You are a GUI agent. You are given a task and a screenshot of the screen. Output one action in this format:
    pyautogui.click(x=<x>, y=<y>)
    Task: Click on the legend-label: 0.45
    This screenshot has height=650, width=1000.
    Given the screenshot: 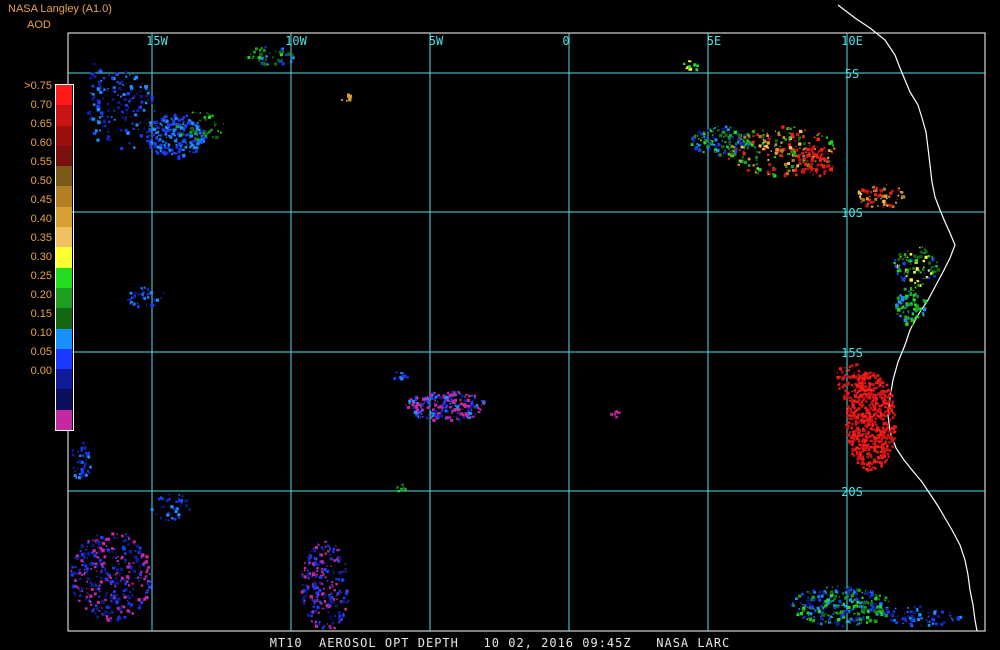 What is the action you would take?
    pyautogui.click(x=41, y=200)
    